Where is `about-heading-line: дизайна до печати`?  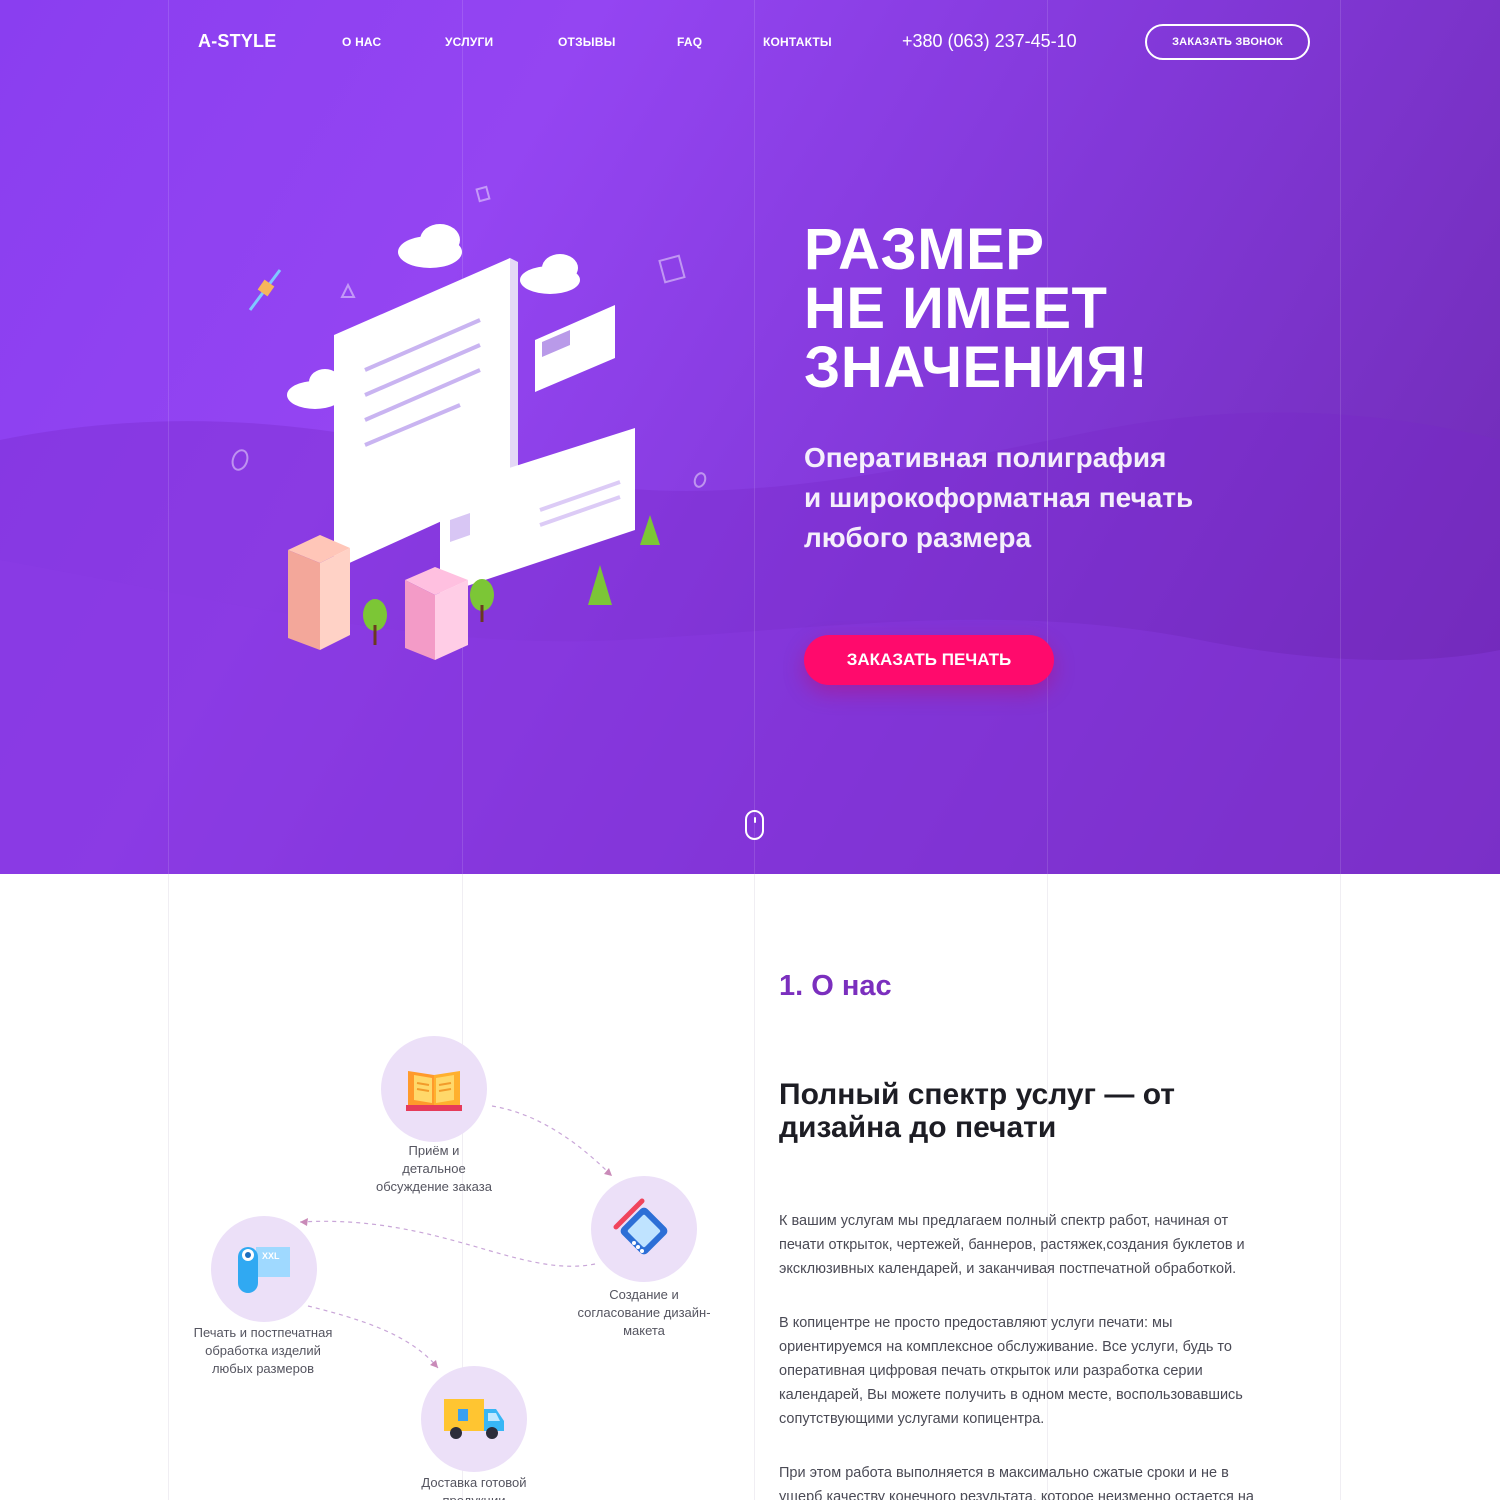 about-heading-line: дизайна до печати is located at coordinates (918, 1127).